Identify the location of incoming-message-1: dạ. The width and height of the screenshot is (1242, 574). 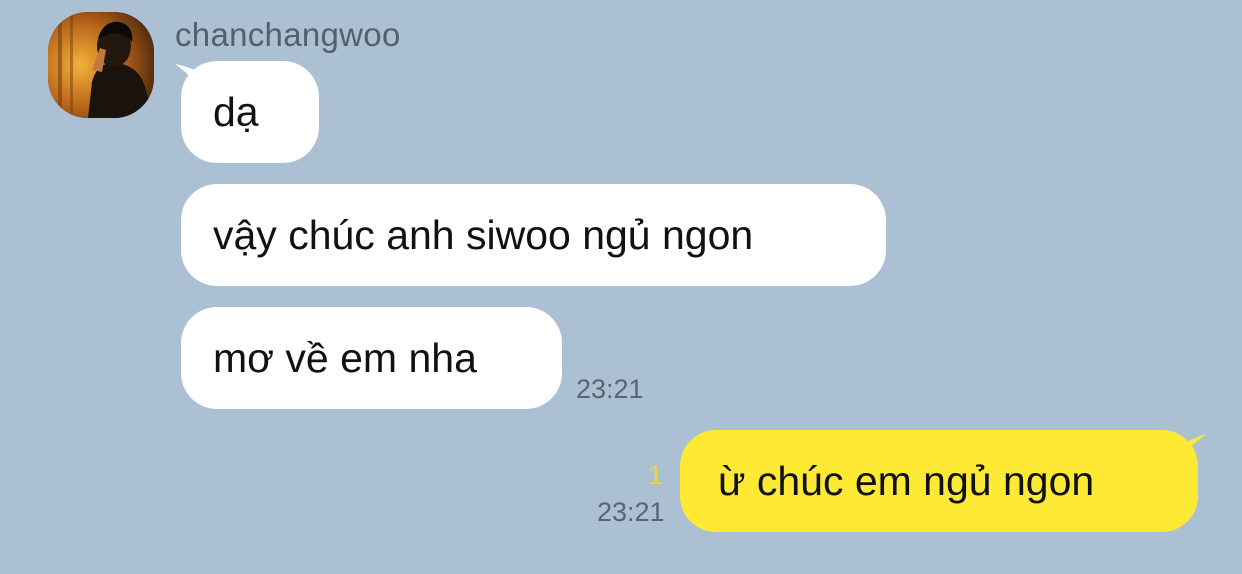
(250, 112).